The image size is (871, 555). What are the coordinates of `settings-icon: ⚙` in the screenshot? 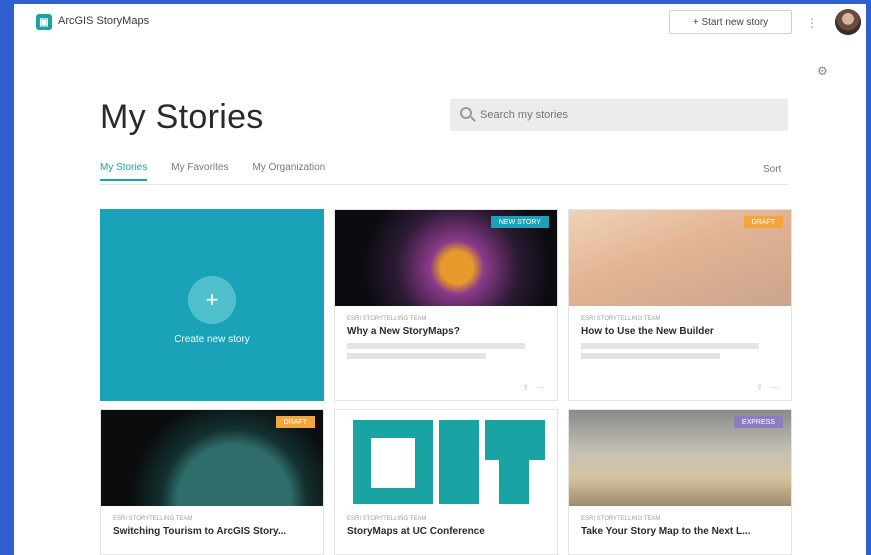 It's located at (822, 71).